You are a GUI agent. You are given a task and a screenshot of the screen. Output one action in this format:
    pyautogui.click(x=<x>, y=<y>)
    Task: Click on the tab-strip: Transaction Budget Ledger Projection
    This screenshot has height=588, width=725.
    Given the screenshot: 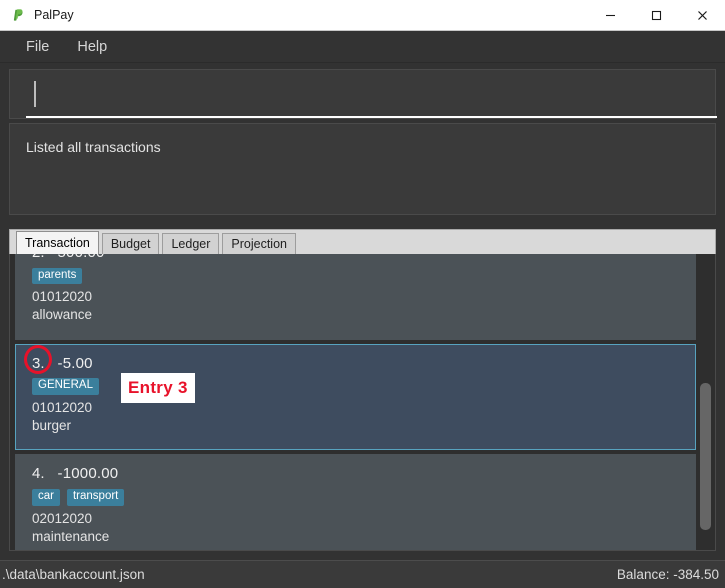 What is the action you would take?
    pyautogui.click(x=362, y=241)
    